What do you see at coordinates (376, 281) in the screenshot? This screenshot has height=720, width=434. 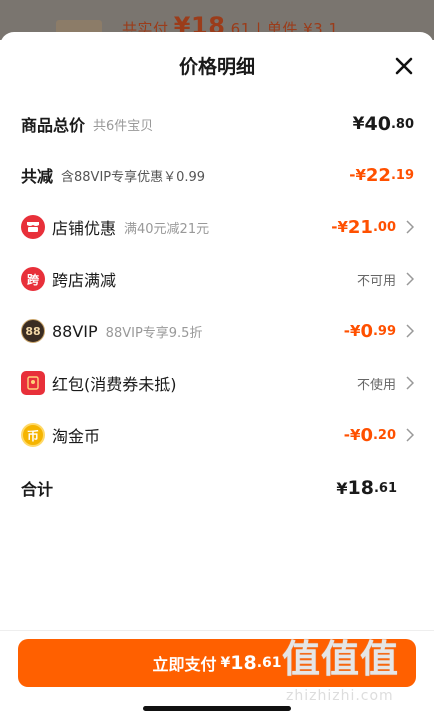 I see `cross-store-status: 不可用` at bounding box center [376, 281].